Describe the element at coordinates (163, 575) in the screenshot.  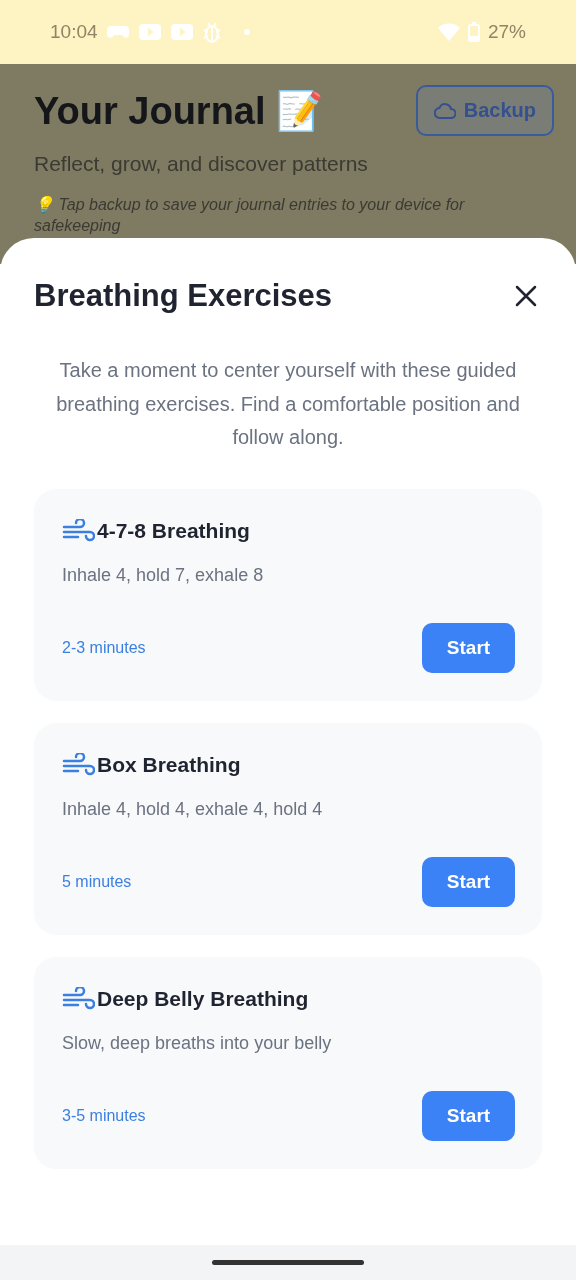
I see `exercise-pattern: Inhale 4, hold 7, exhale 8` at that location.